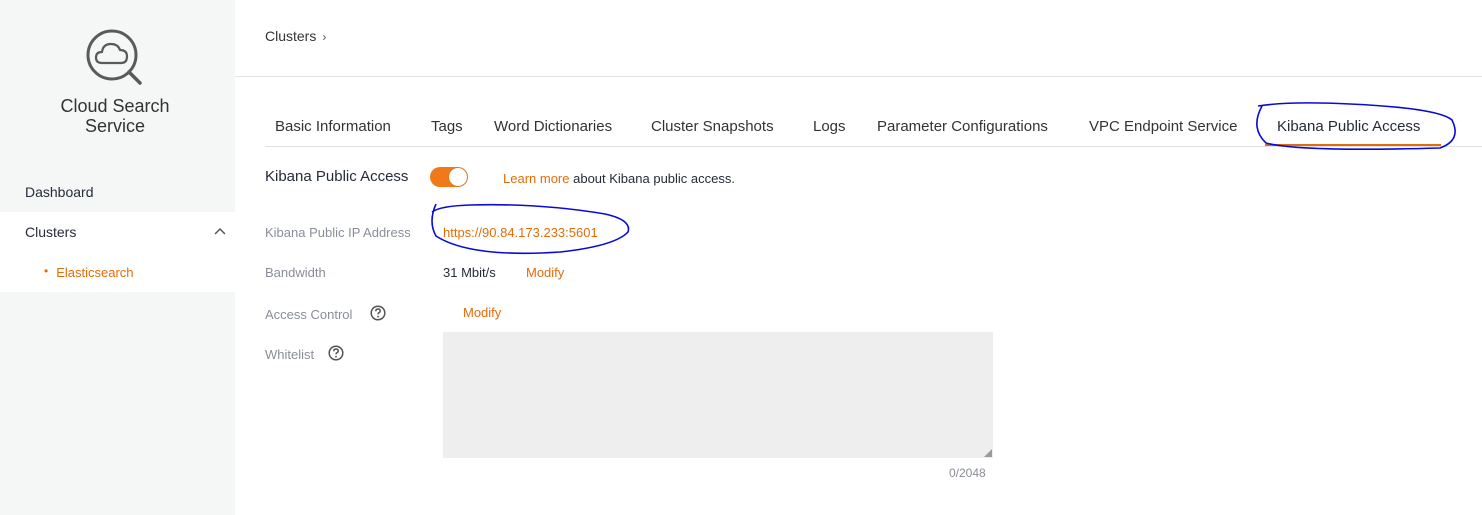 This screenshot has height=515, width=1482. What do you see at coordinates (295, 272) in the screenshot?
I see `bandwidth-label: Bandwidth` at bounding box center [295, 272].